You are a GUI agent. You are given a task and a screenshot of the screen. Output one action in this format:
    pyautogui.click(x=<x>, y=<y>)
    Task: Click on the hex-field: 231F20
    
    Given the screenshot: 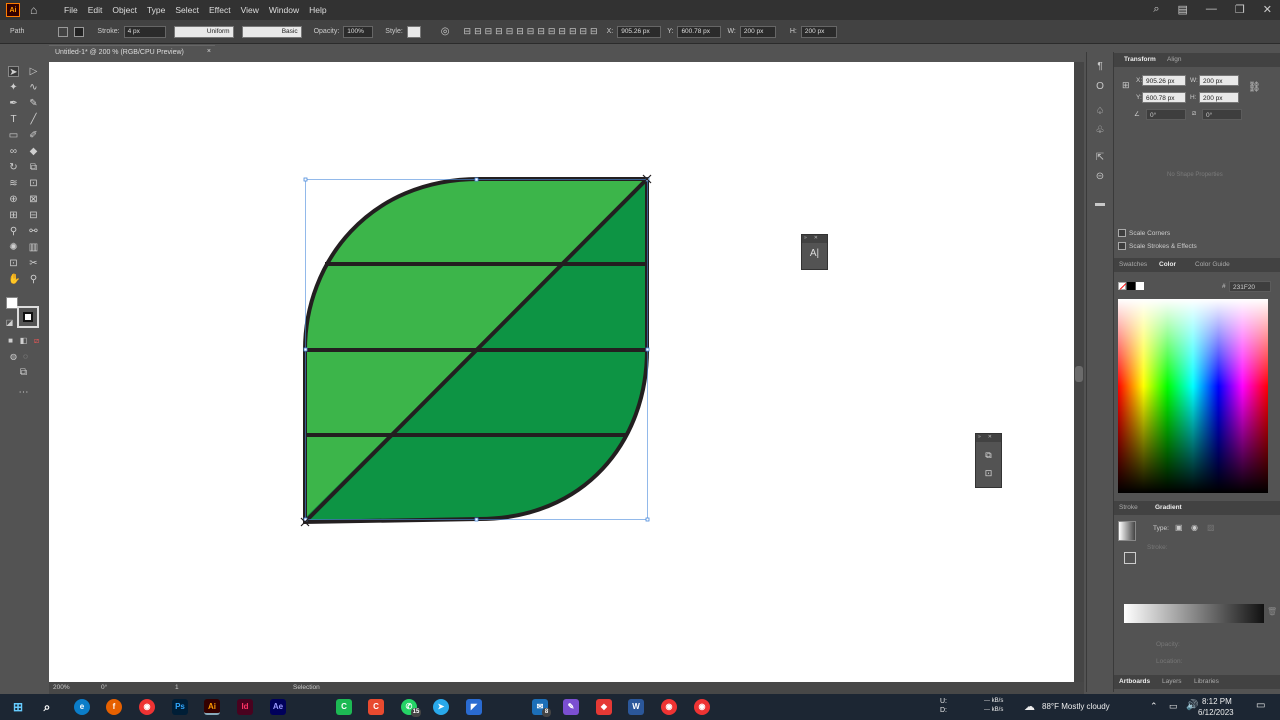 What is the action you would take?
    pyautogui.click(x=1250, y=286)
    